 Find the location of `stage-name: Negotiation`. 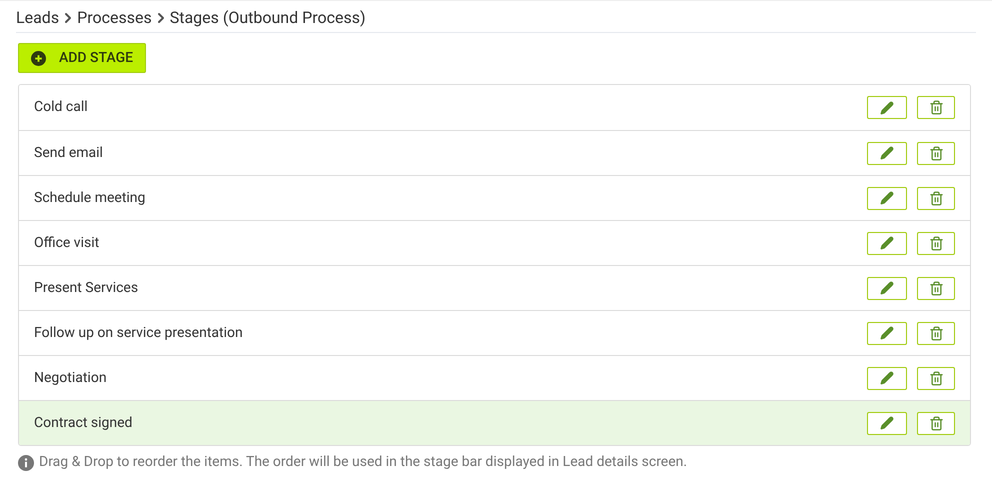

stage-name: Negotiation is located at coordinates (71, 378).